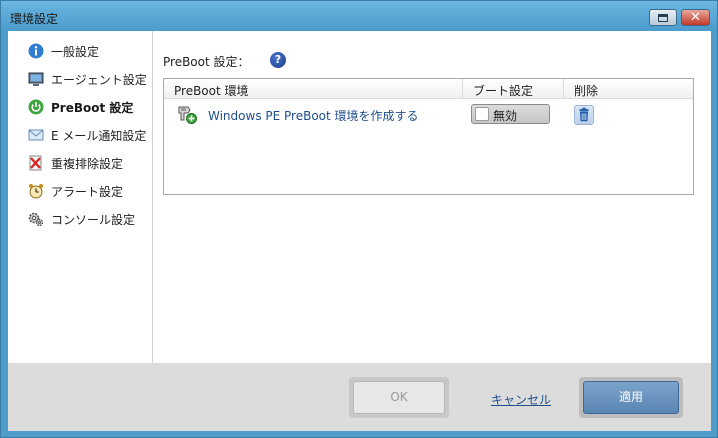 This screenshot has height=438, width=718. I want to click on boot-setting-toggle: 無効, so click(510, 114).